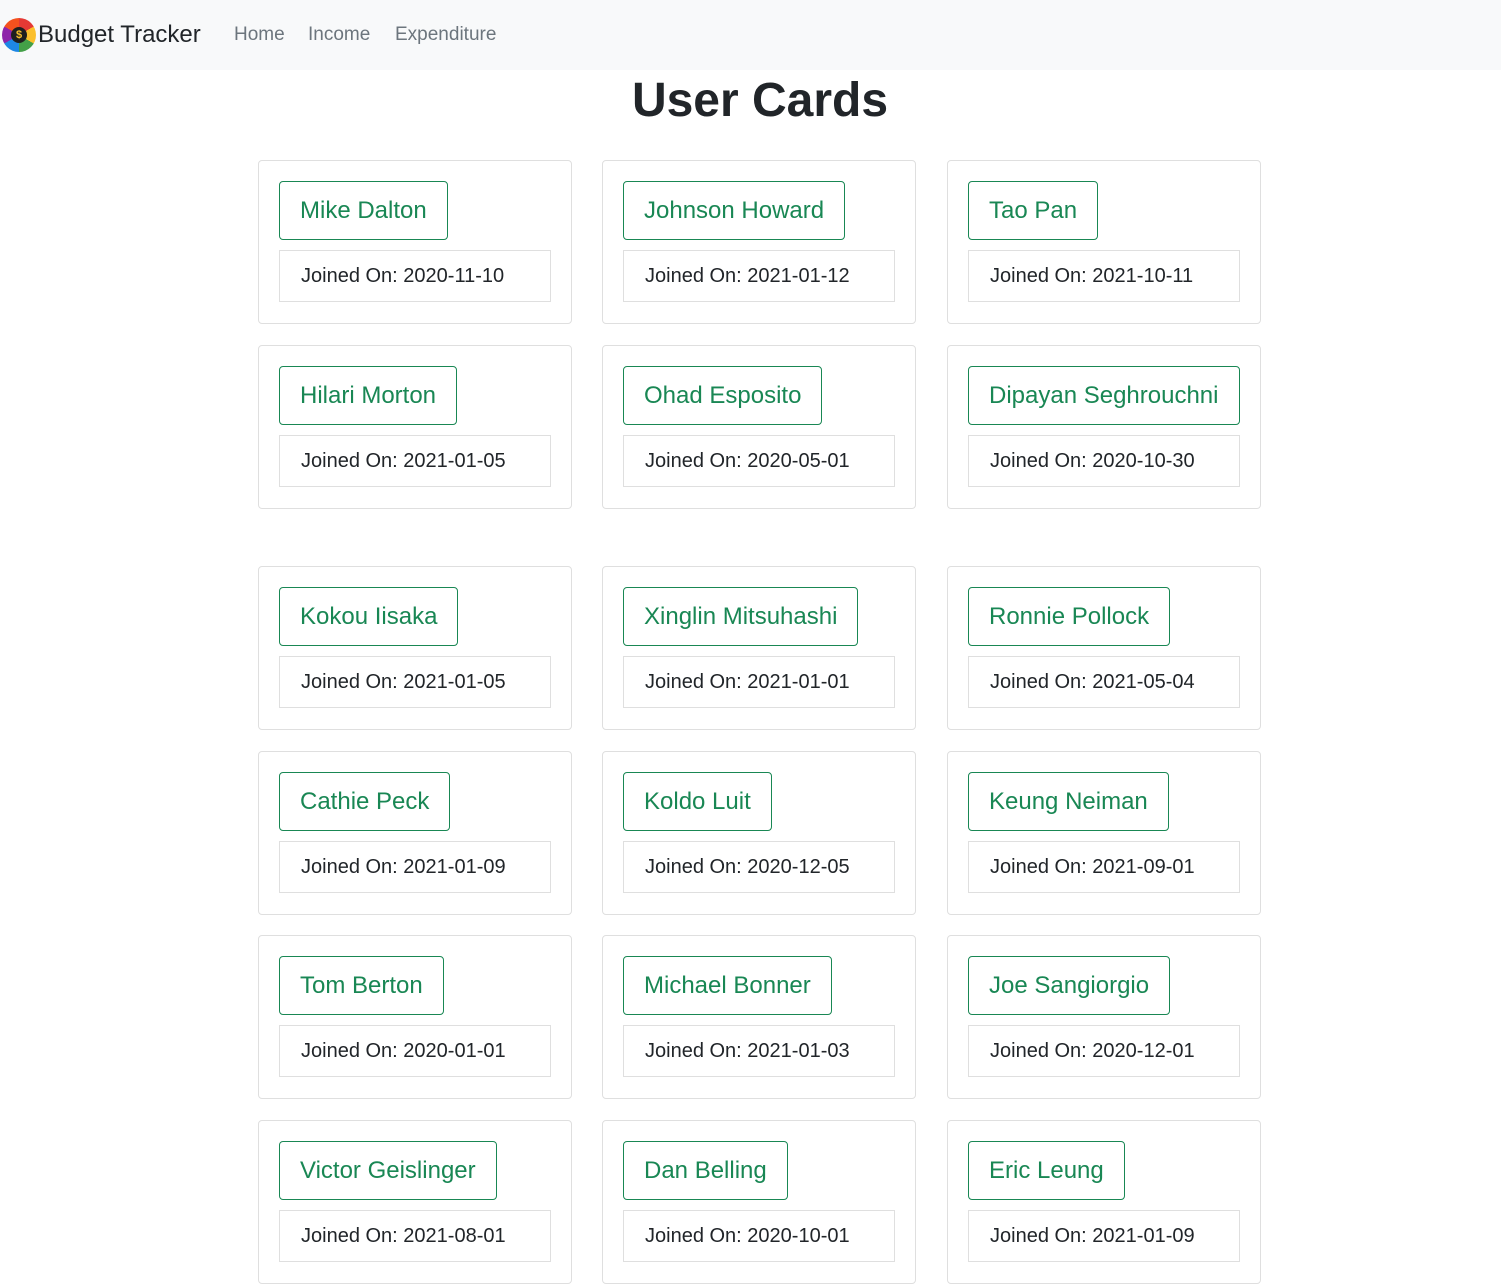 The height and width of the screenshot is (1287, 1501). I want to click on joined-date: Joined On: 2020-01-01, so click(415, 1051).